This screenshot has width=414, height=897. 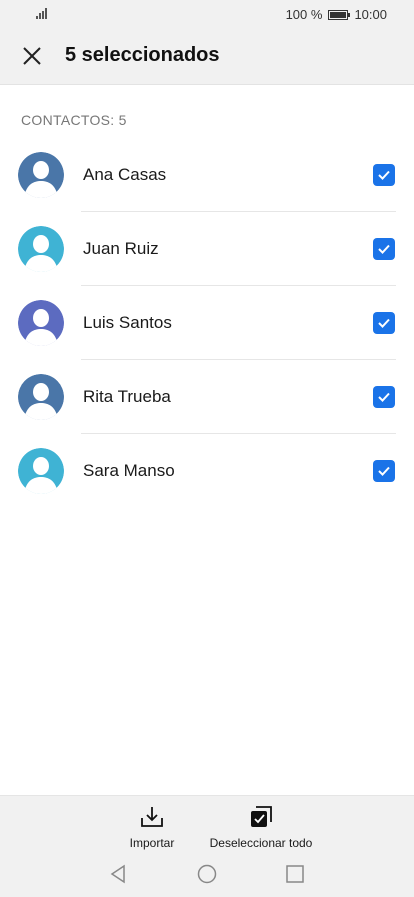 I want to click on selection-header: 5 seleccionados, so click(x=207, y=56).